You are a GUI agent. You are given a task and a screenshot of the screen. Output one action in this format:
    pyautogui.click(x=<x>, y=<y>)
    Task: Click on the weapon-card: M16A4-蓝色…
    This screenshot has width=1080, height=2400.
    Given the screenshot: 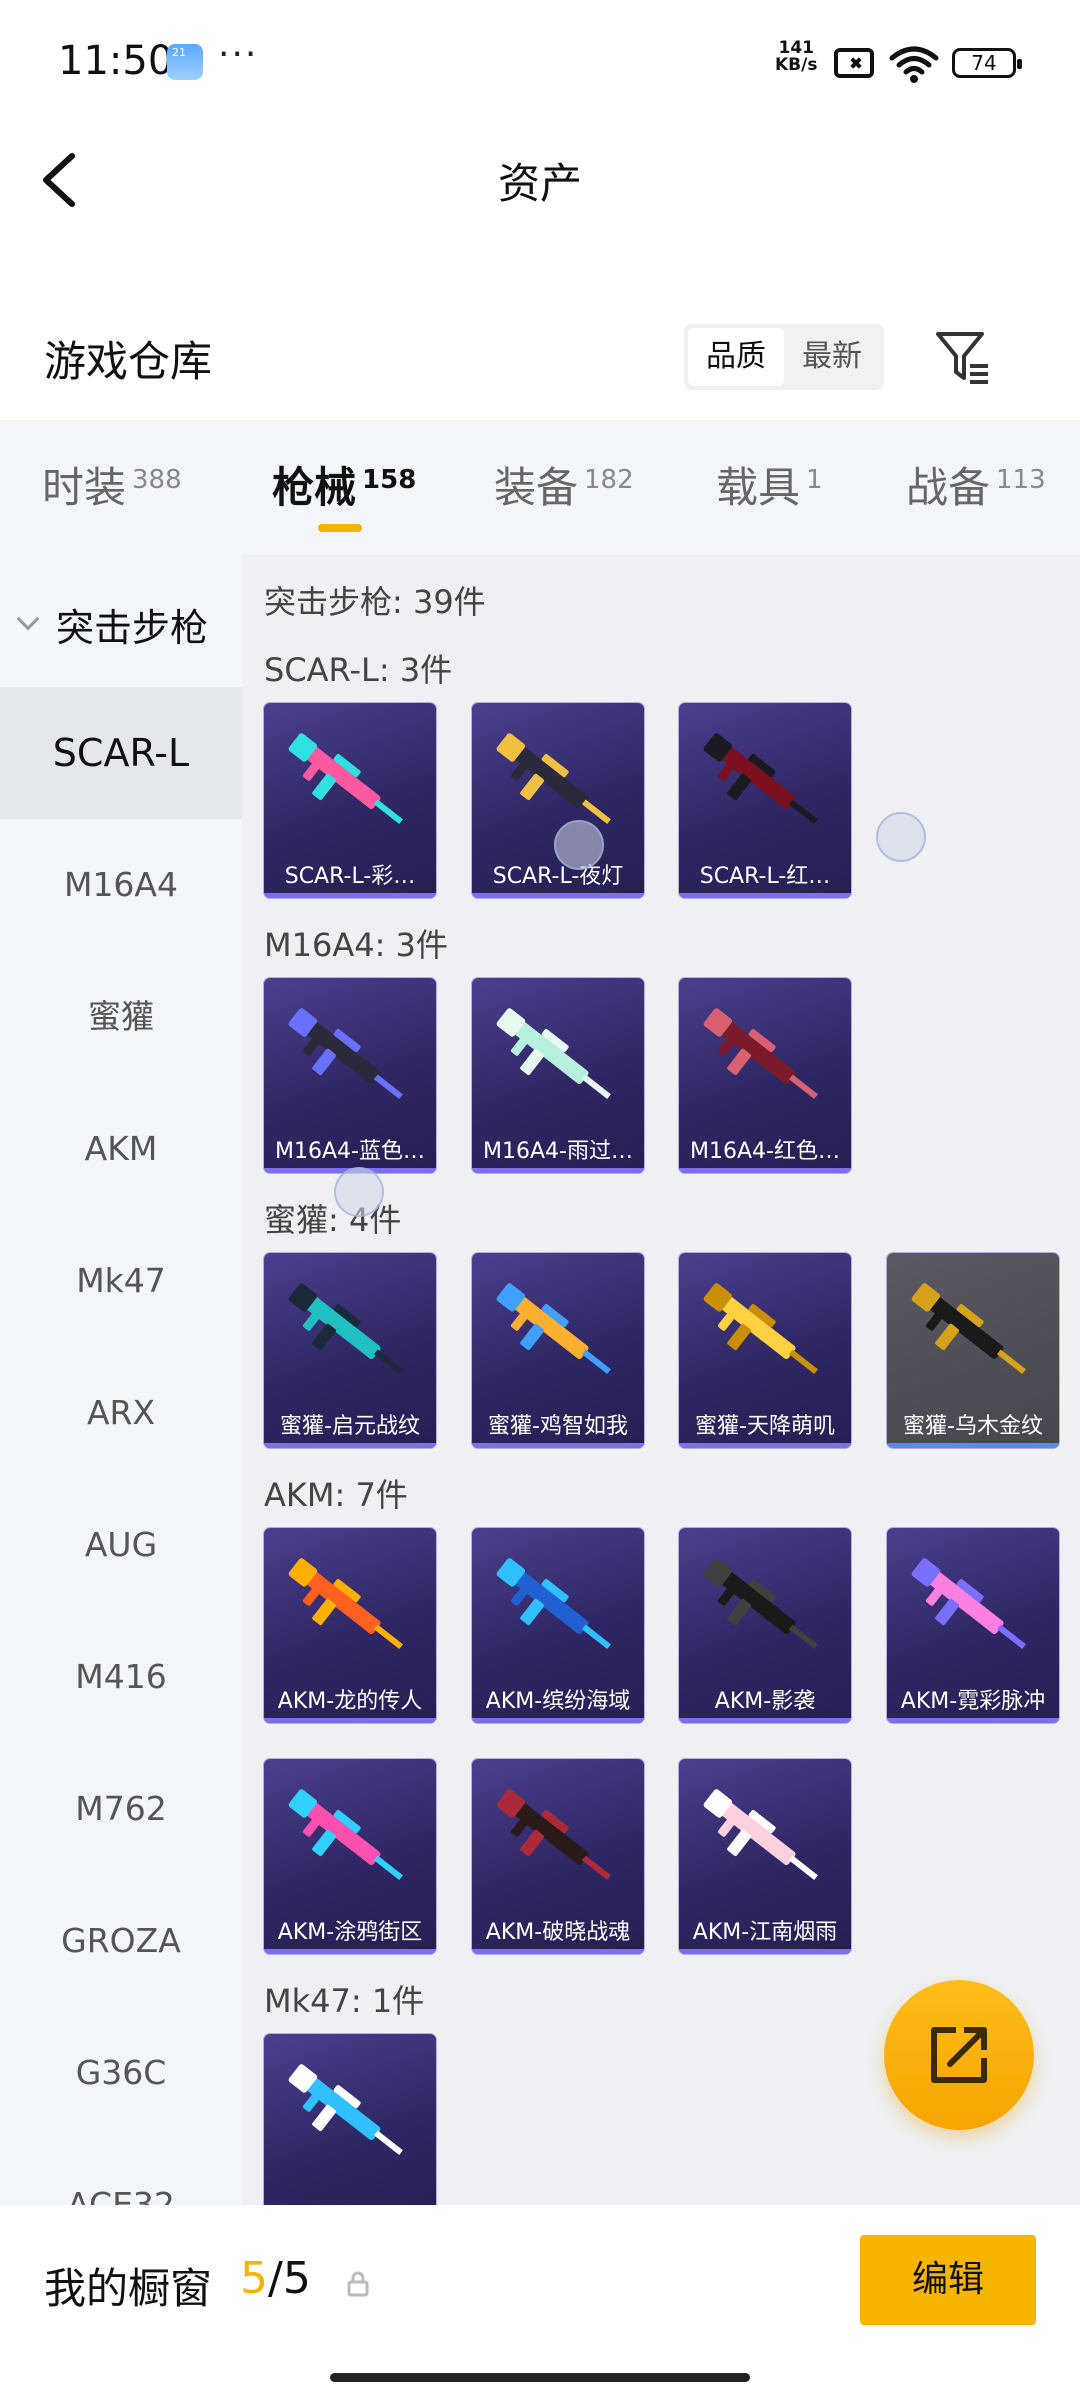 What is the action you would take?
    pyautogui.click(x=350, y=1075)
    